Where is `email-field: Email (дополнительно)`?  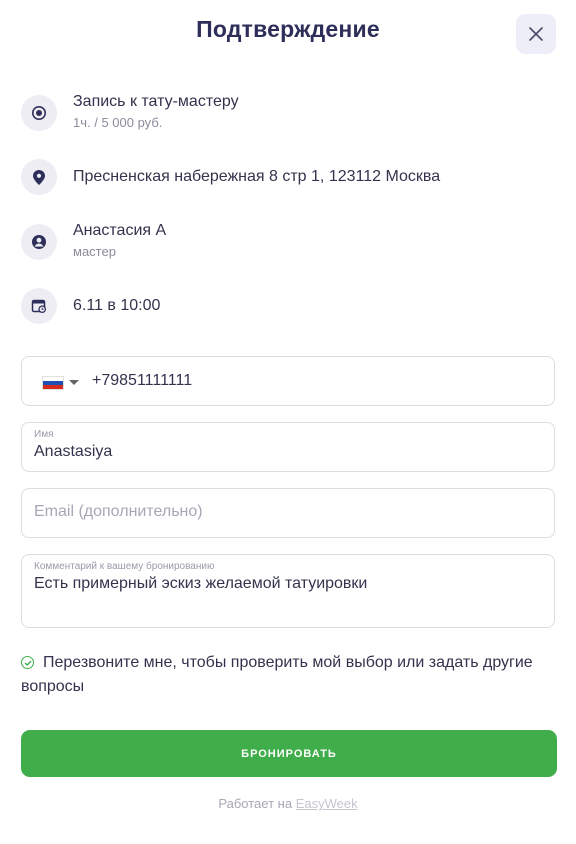 email-field: Email (дополнительно) is located at coordinates (288, 513).